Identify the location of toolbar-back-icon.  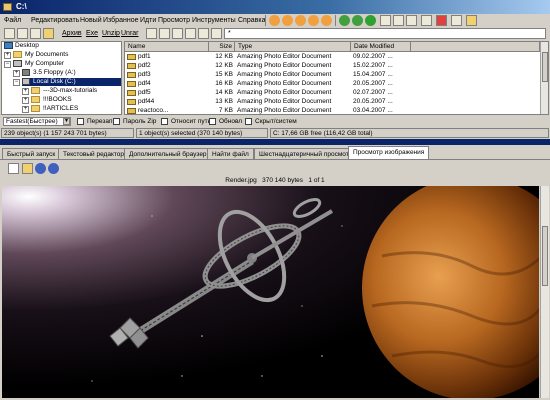
(9, 33).